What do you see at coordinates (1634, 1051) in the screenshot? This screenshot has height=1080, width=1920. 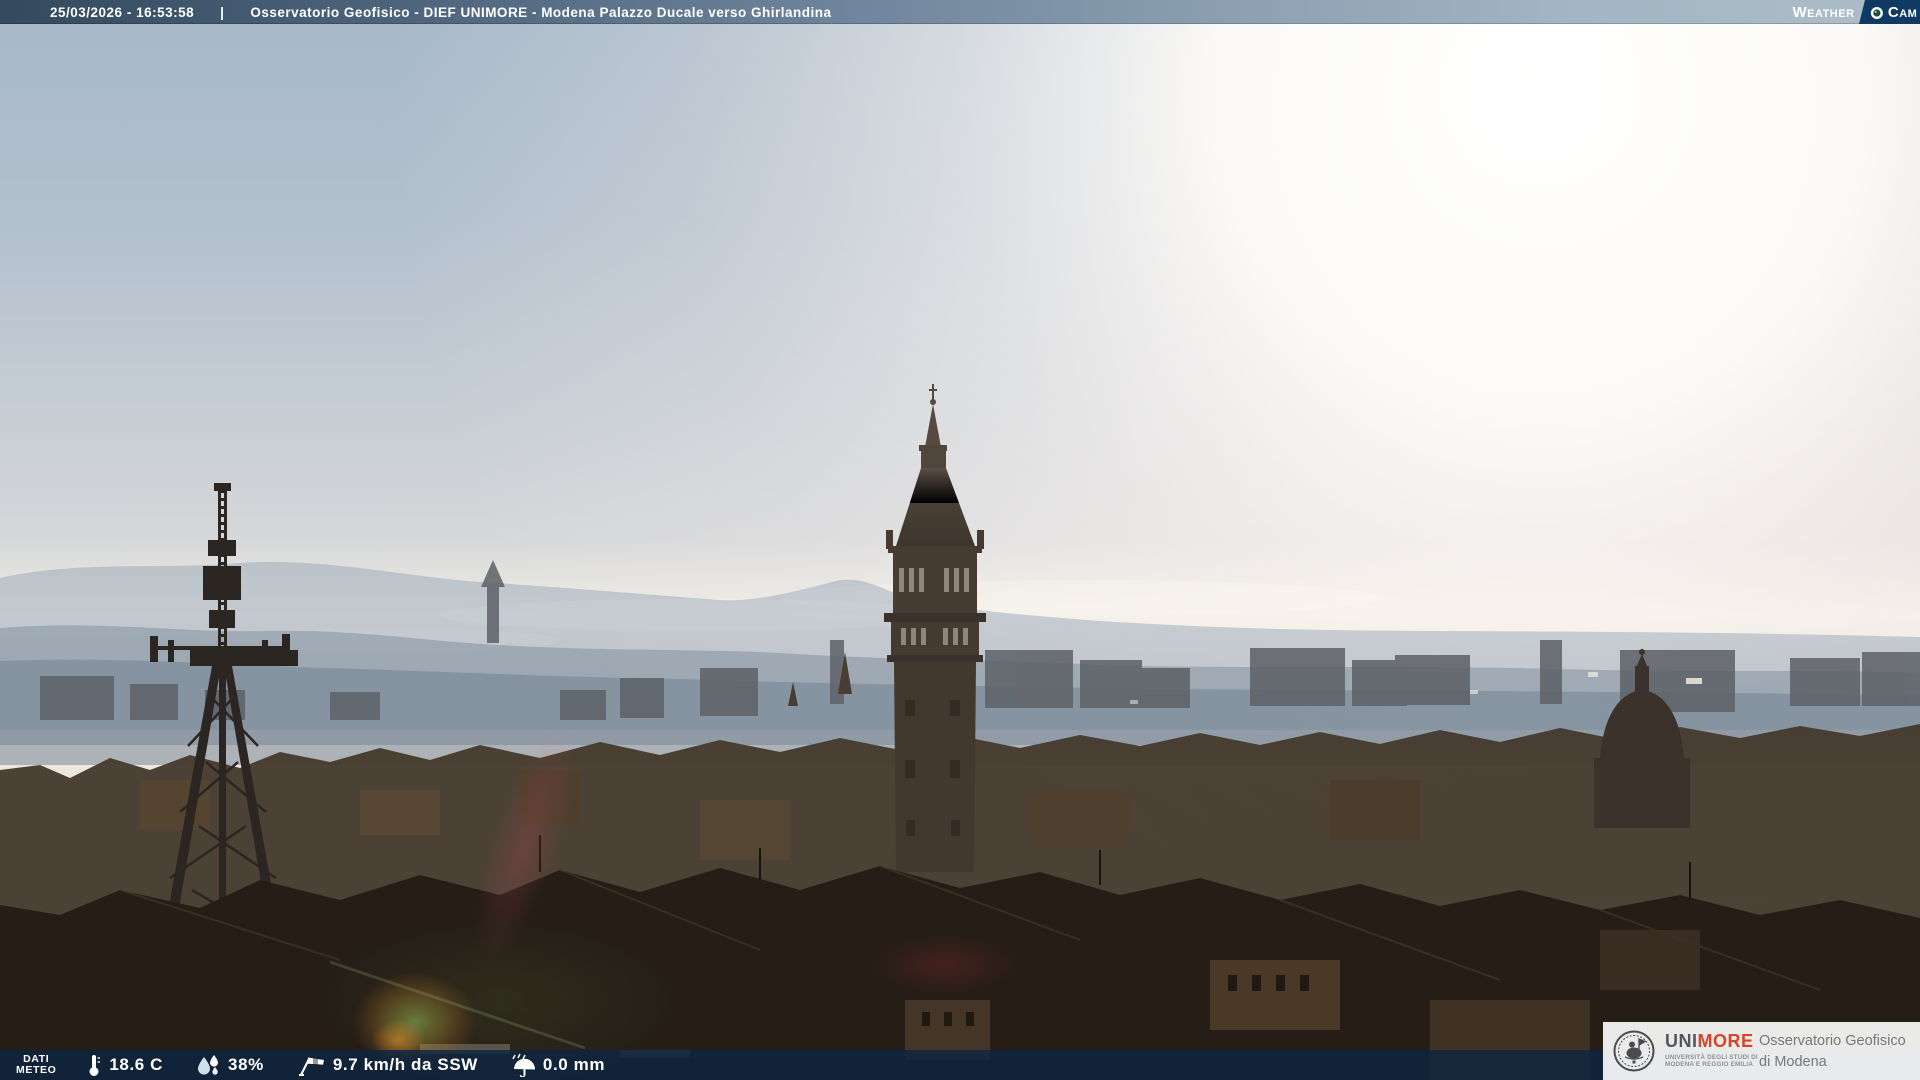 I see `unimore-seal-icon` at bounding box center [1634, 1051].